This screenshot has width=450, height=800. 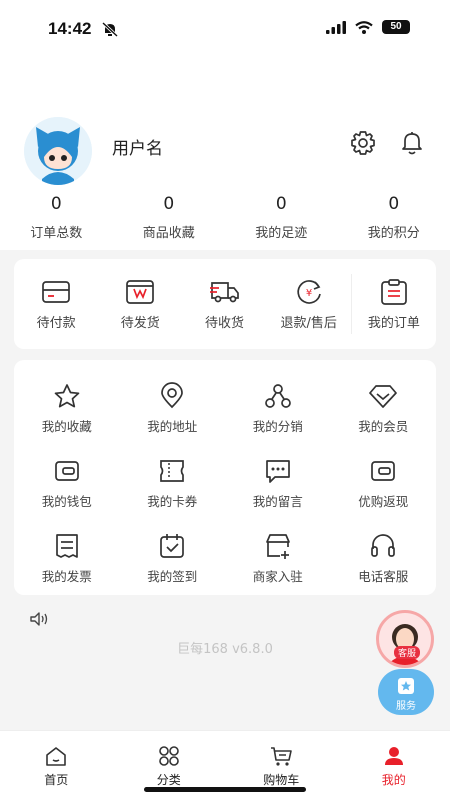 I want to click on stats-row: 0 订单总数 0 商品收藏 0 我的足迹 0 我的积分, so click(x=225, y=217).